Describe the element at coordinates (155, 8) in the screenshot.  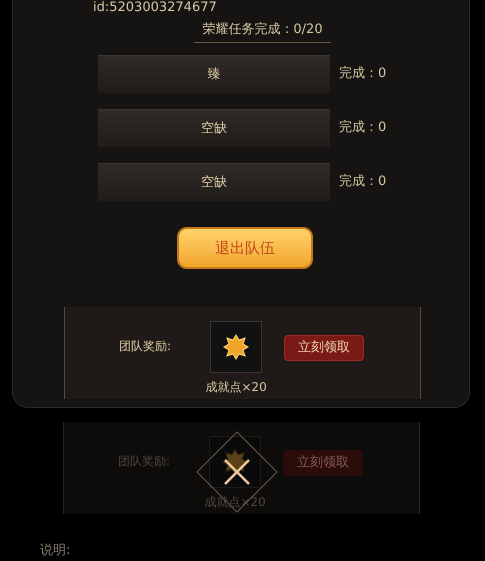
I see `player-id: id:5203003274677` at that location.